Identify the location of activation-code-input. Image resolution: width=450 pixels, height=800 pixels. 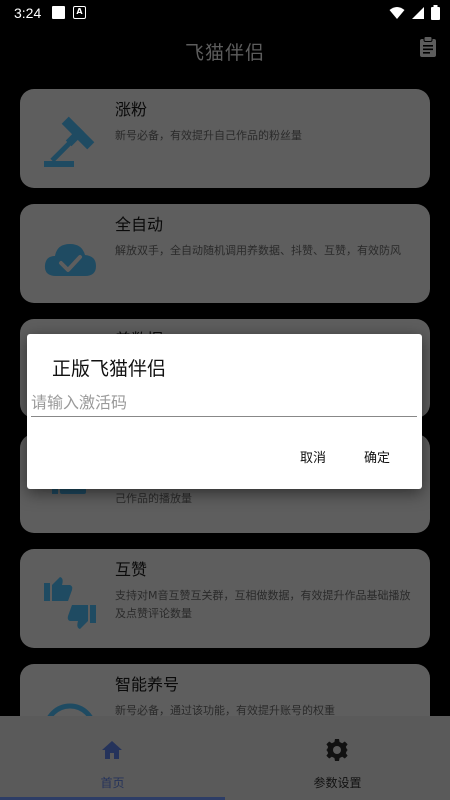
(224, 403).